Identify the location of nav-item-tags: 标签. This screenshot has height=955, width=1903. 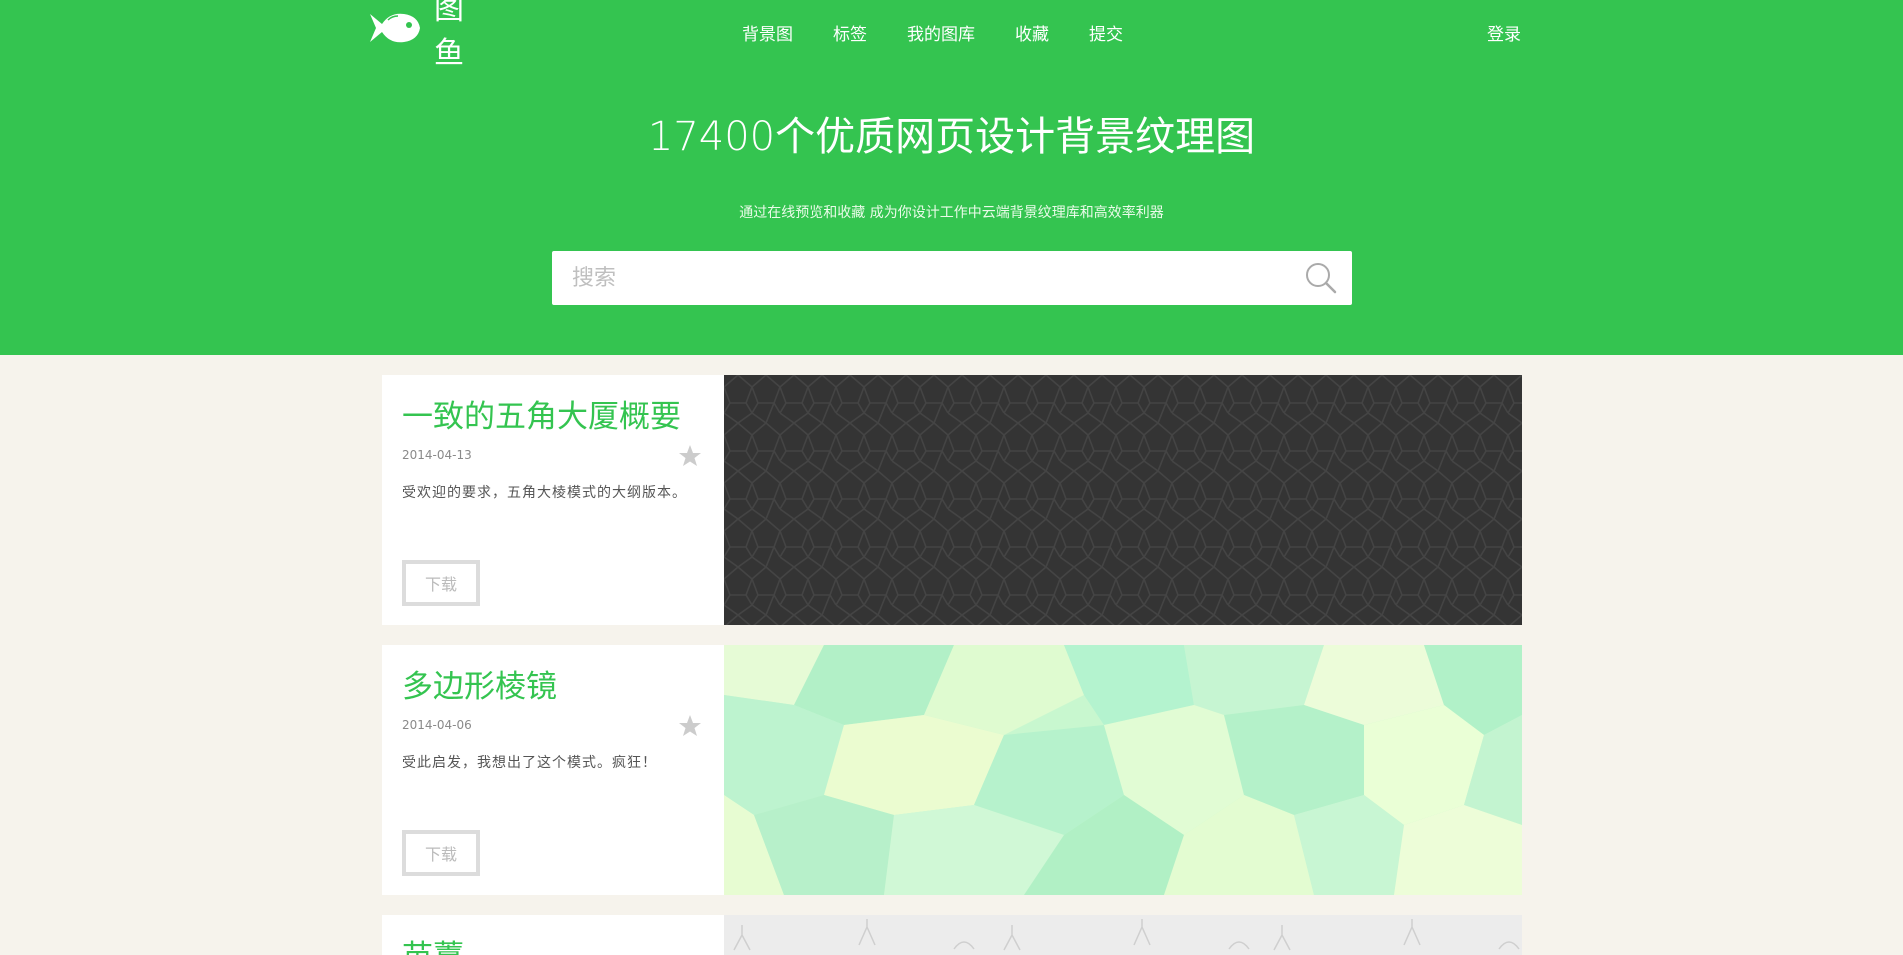
(850, 32).